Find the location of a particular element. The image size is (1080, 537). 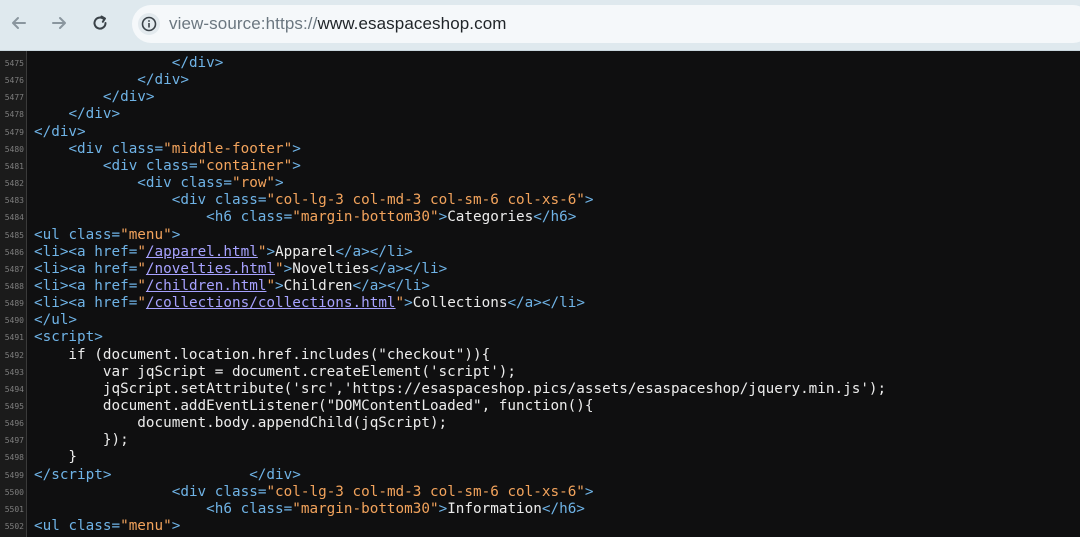

line-number: 5501 is located at coordinates (14, 509).